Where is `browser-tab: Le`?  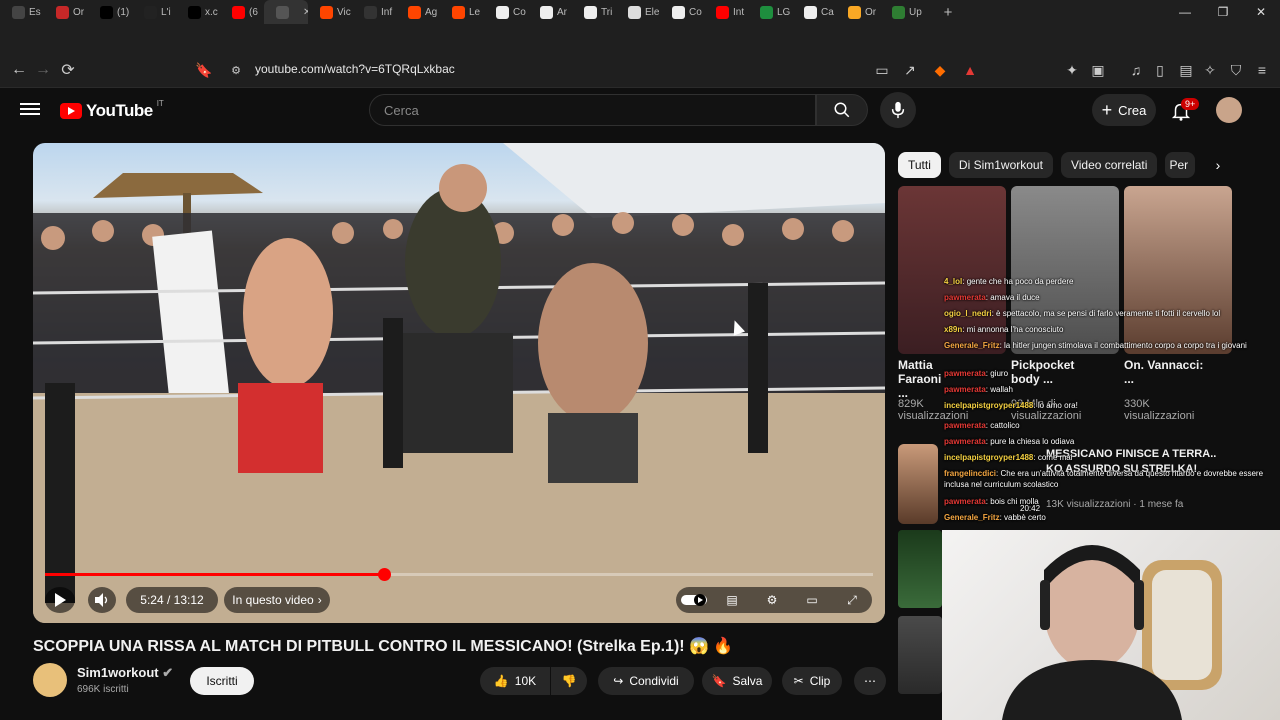
browser-tab: Le is located at coordinates (462, 12).